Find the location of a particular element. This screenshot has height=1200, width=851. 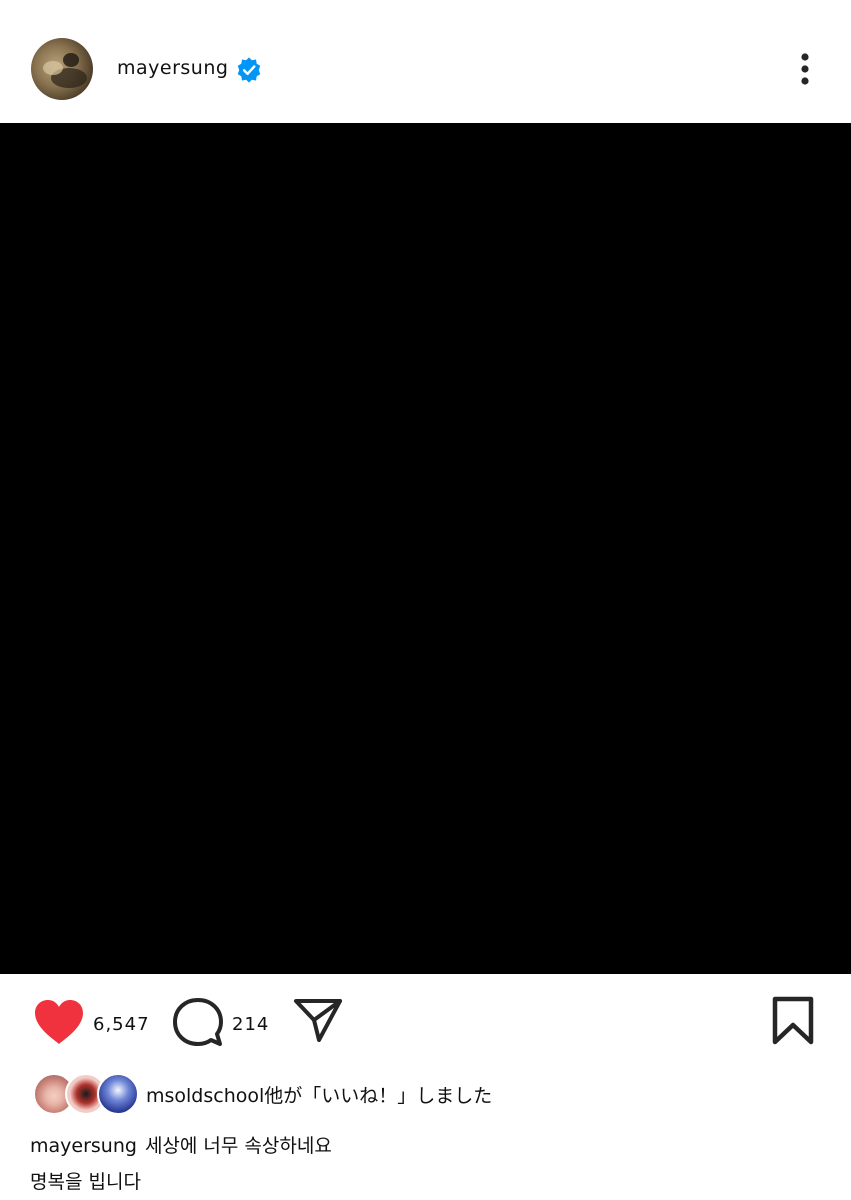

post-header: mayersung is located at coordinates (425, 61).